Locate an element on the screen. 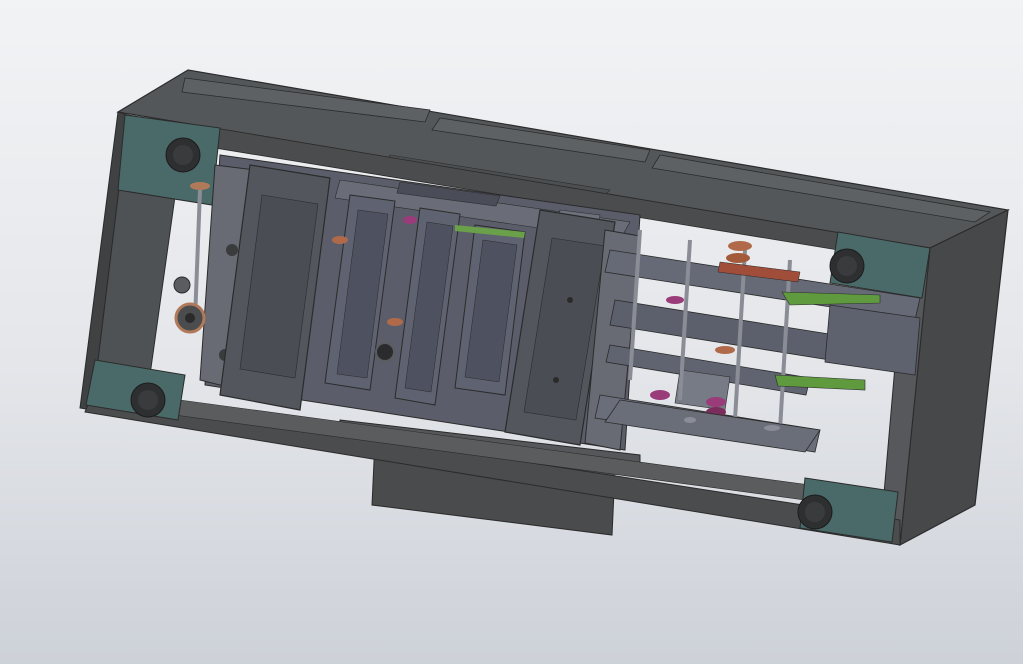 This screenshot has height=664, width=1023. corner-plate-bottom-right is located at coordinates (848, 510).